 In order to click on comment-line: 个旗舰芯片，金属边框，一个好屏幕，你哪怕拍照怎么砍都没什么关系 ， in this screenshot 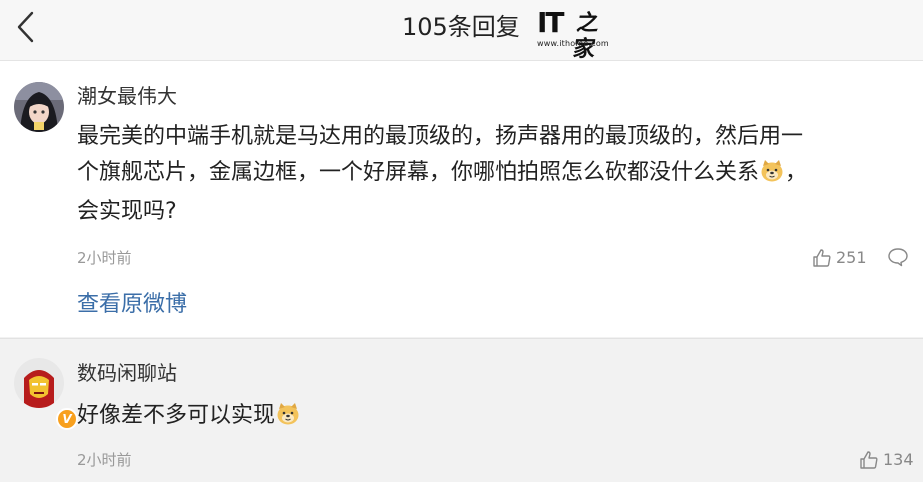, I will do `click(442, 174)`.